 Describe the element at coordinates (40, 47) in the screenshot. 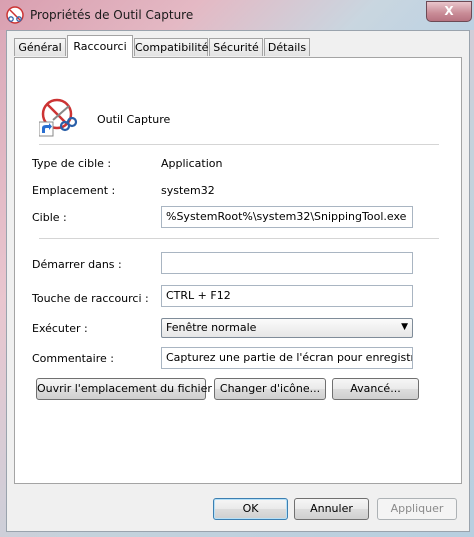

I see `tab-general: Général` at that location.